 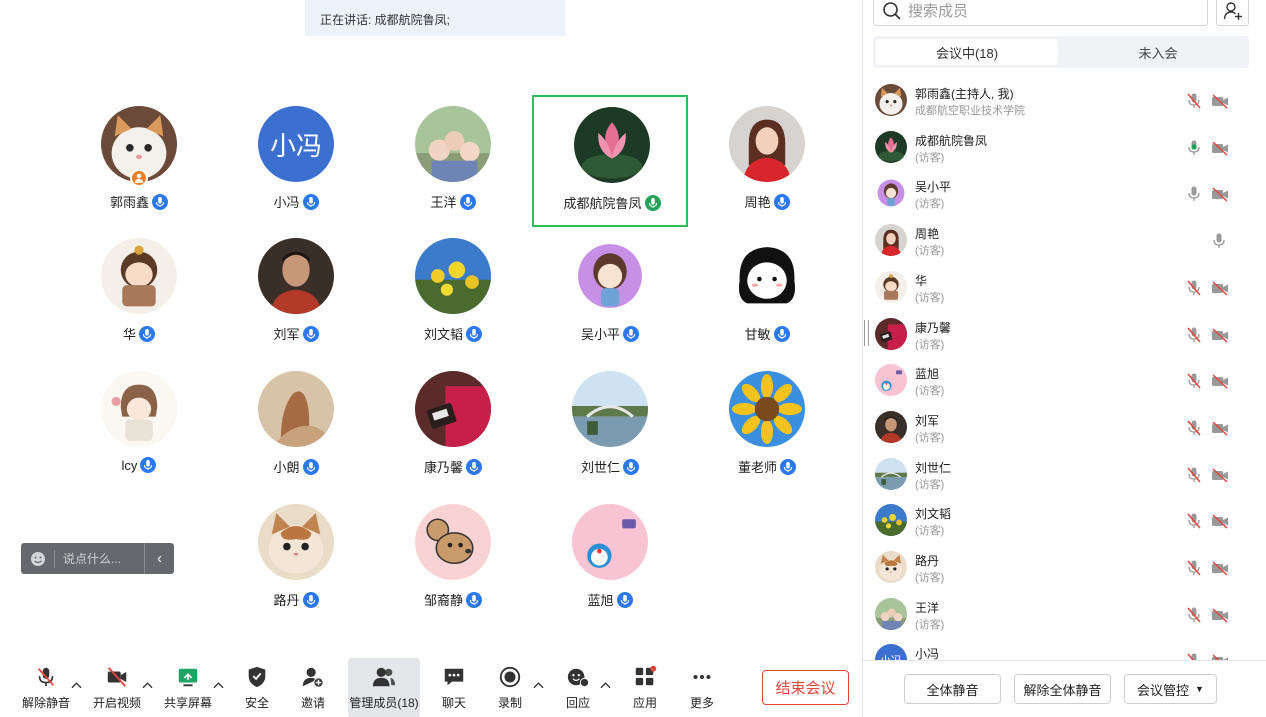 I want to click on tab-not-joined: 未入会, so click(x=1158, y=52).